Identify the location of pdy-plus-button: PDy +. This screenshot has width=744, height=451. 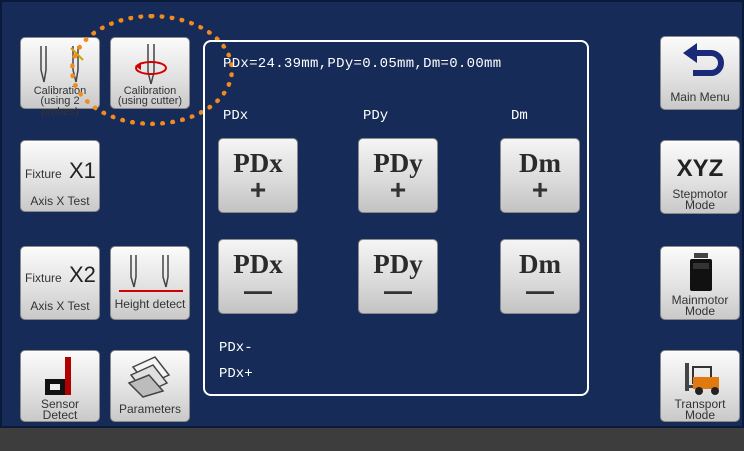
(398, 175).